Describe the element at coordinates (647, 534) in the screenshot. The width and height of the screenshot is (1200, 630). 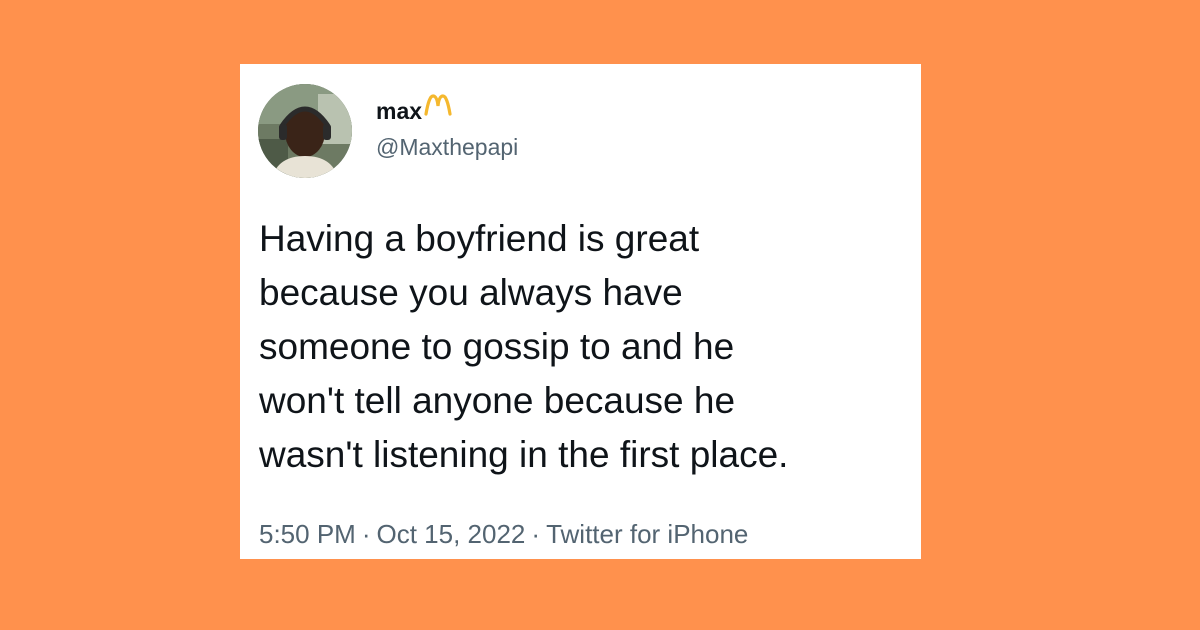
I see `tweet-source: Twitter for iPhone` at that location.